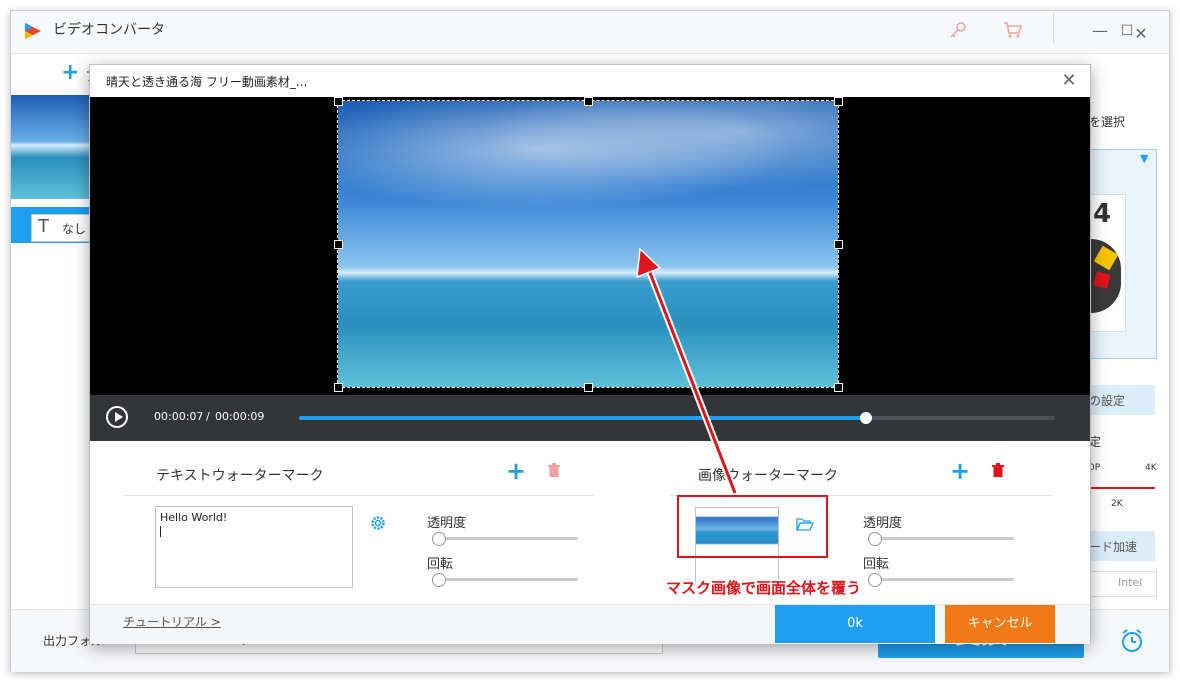  Describe the element at coordinates (338, 101) in the screenshot. I see `resize-handle-tl` at that location.